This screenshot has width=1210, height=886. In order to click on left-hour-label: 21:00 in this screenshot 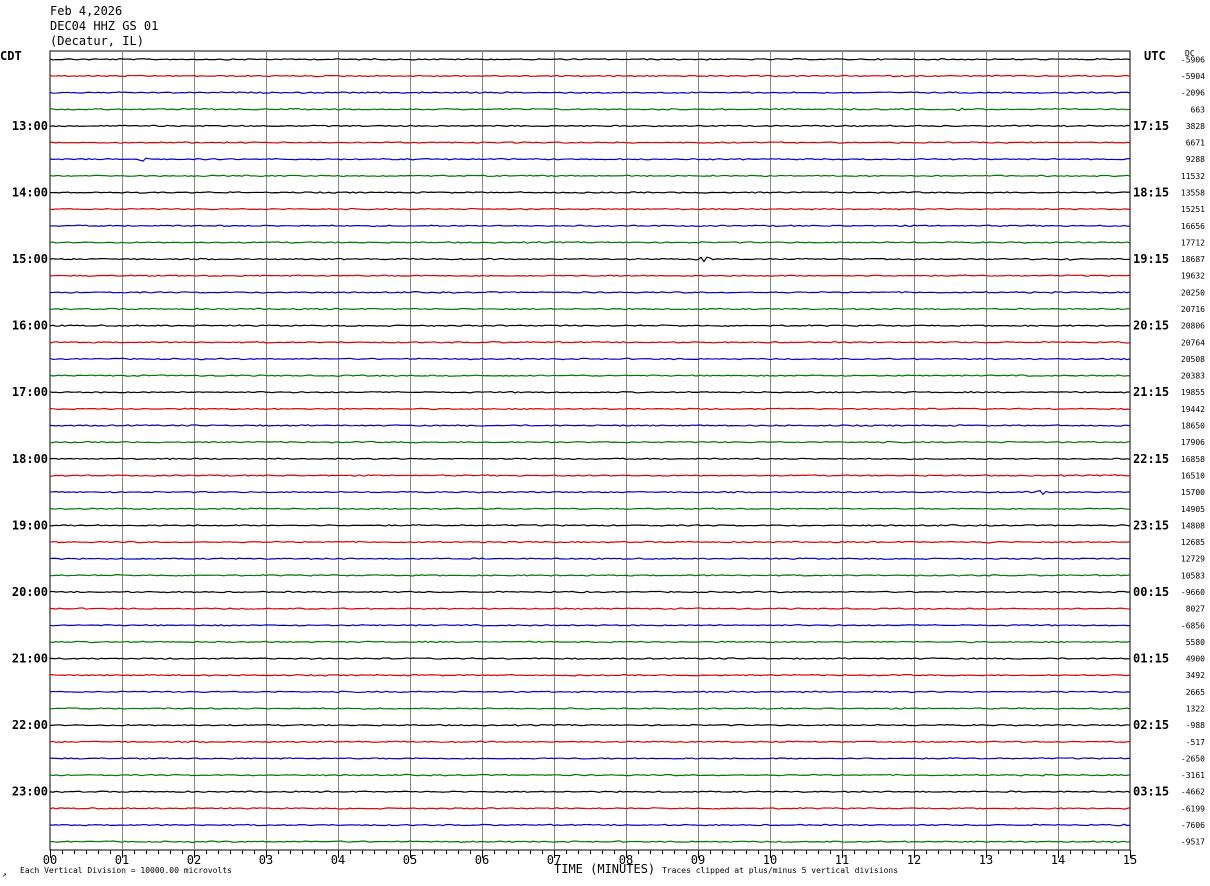, I will do `click(30, 659)`.